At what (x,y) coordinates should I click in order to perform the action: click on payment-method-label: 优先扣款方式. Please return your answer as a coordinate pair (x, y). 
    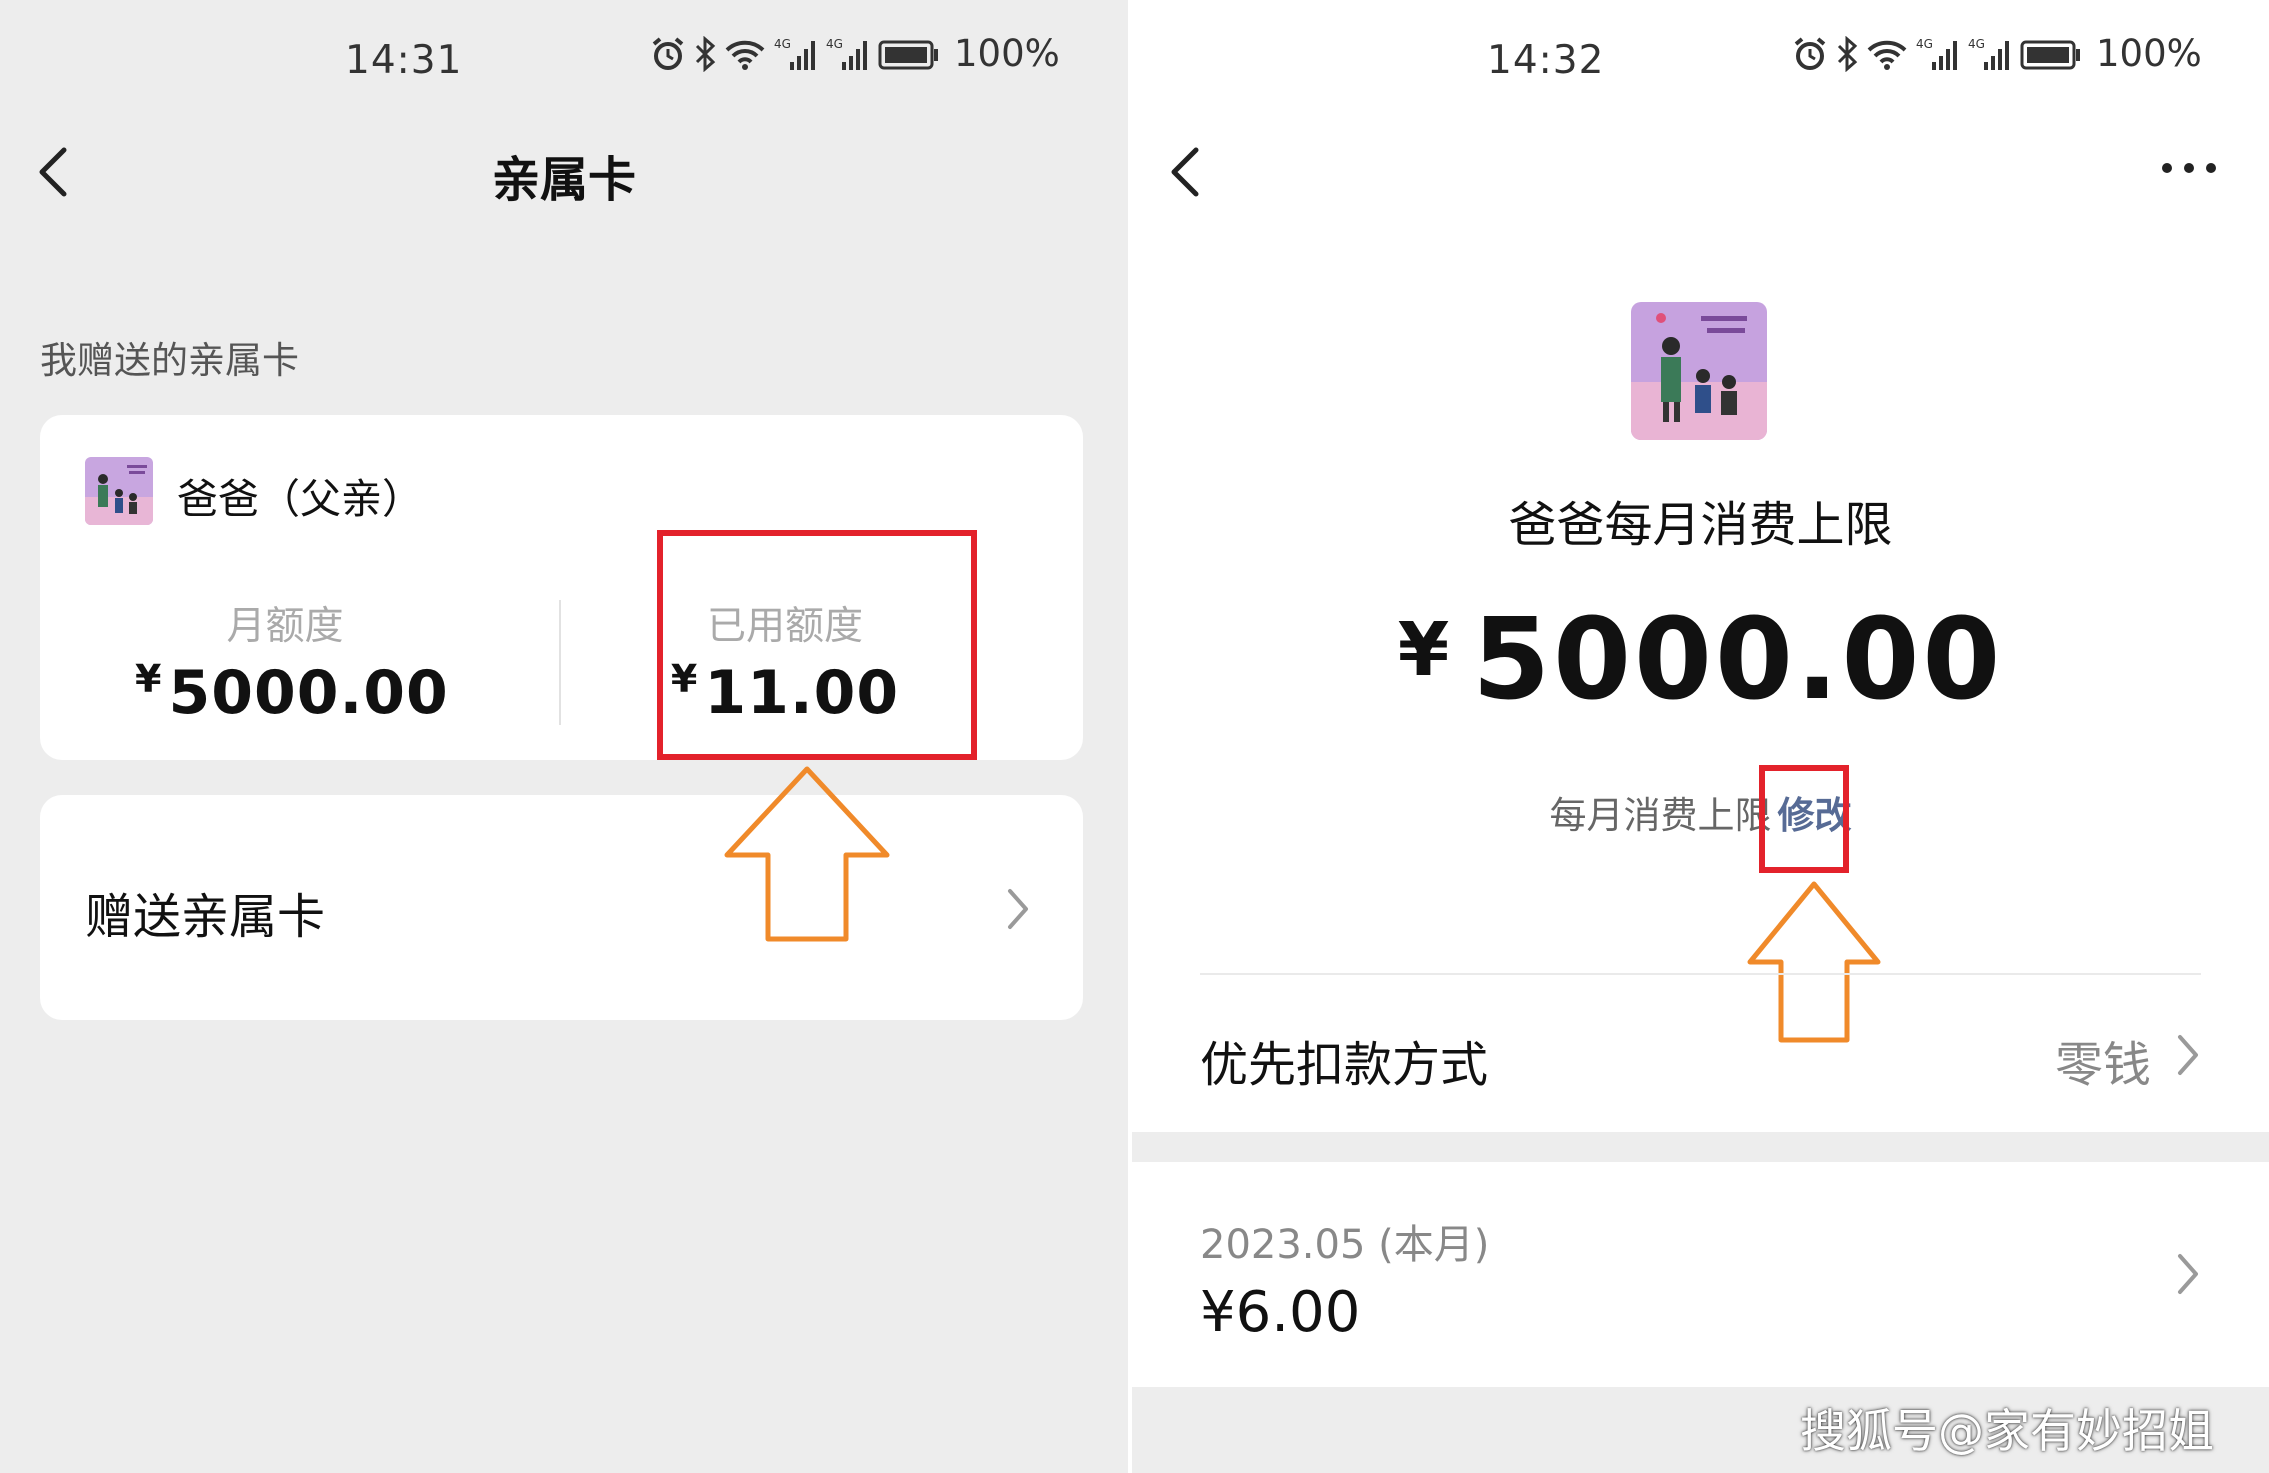
    Looking at the image, I should click on (1344, 1065).